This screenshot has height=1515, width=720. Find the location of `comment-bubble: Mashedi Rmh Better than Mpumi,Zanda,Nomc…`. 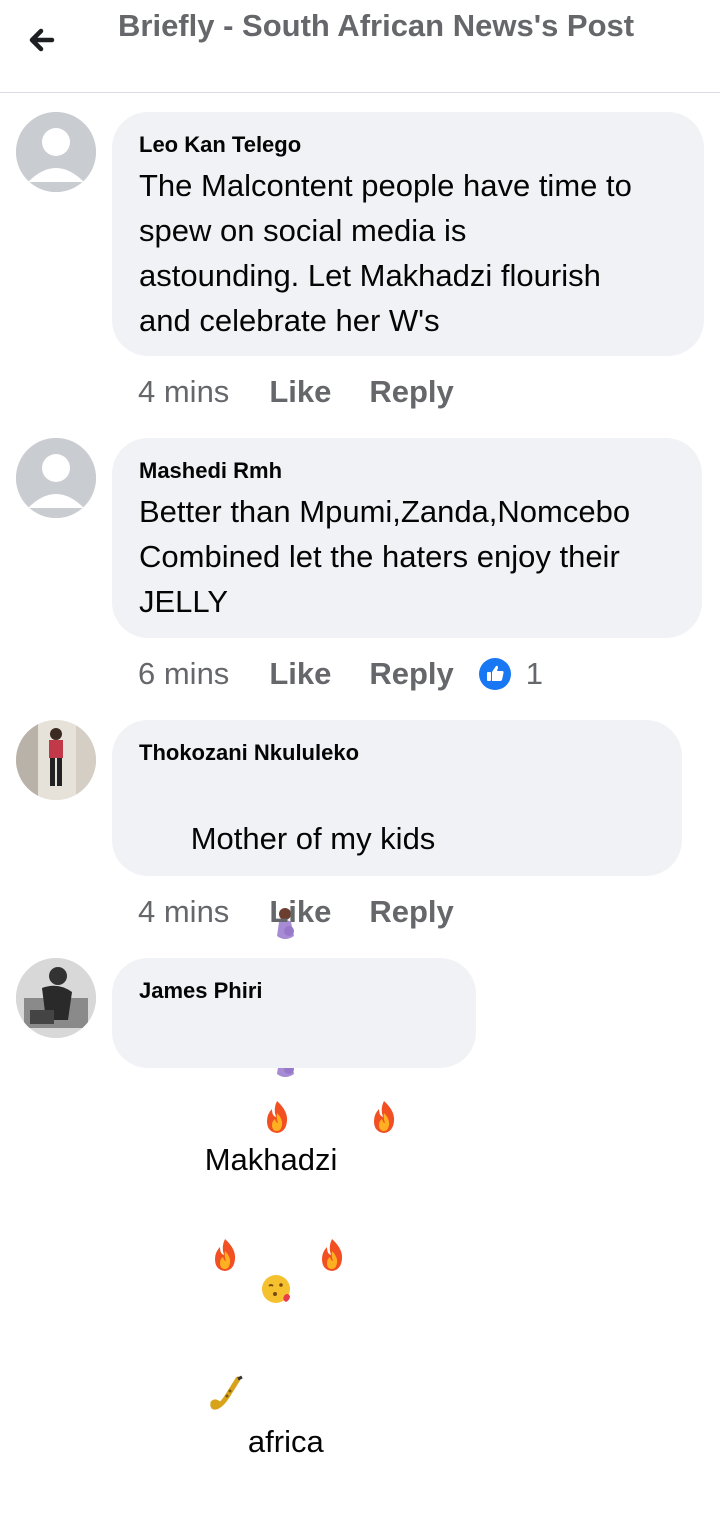

comment-bubble: Mashedi Rmh Better than Mpumi,Zanda,Nomc… is located at coordinates (407, 538).